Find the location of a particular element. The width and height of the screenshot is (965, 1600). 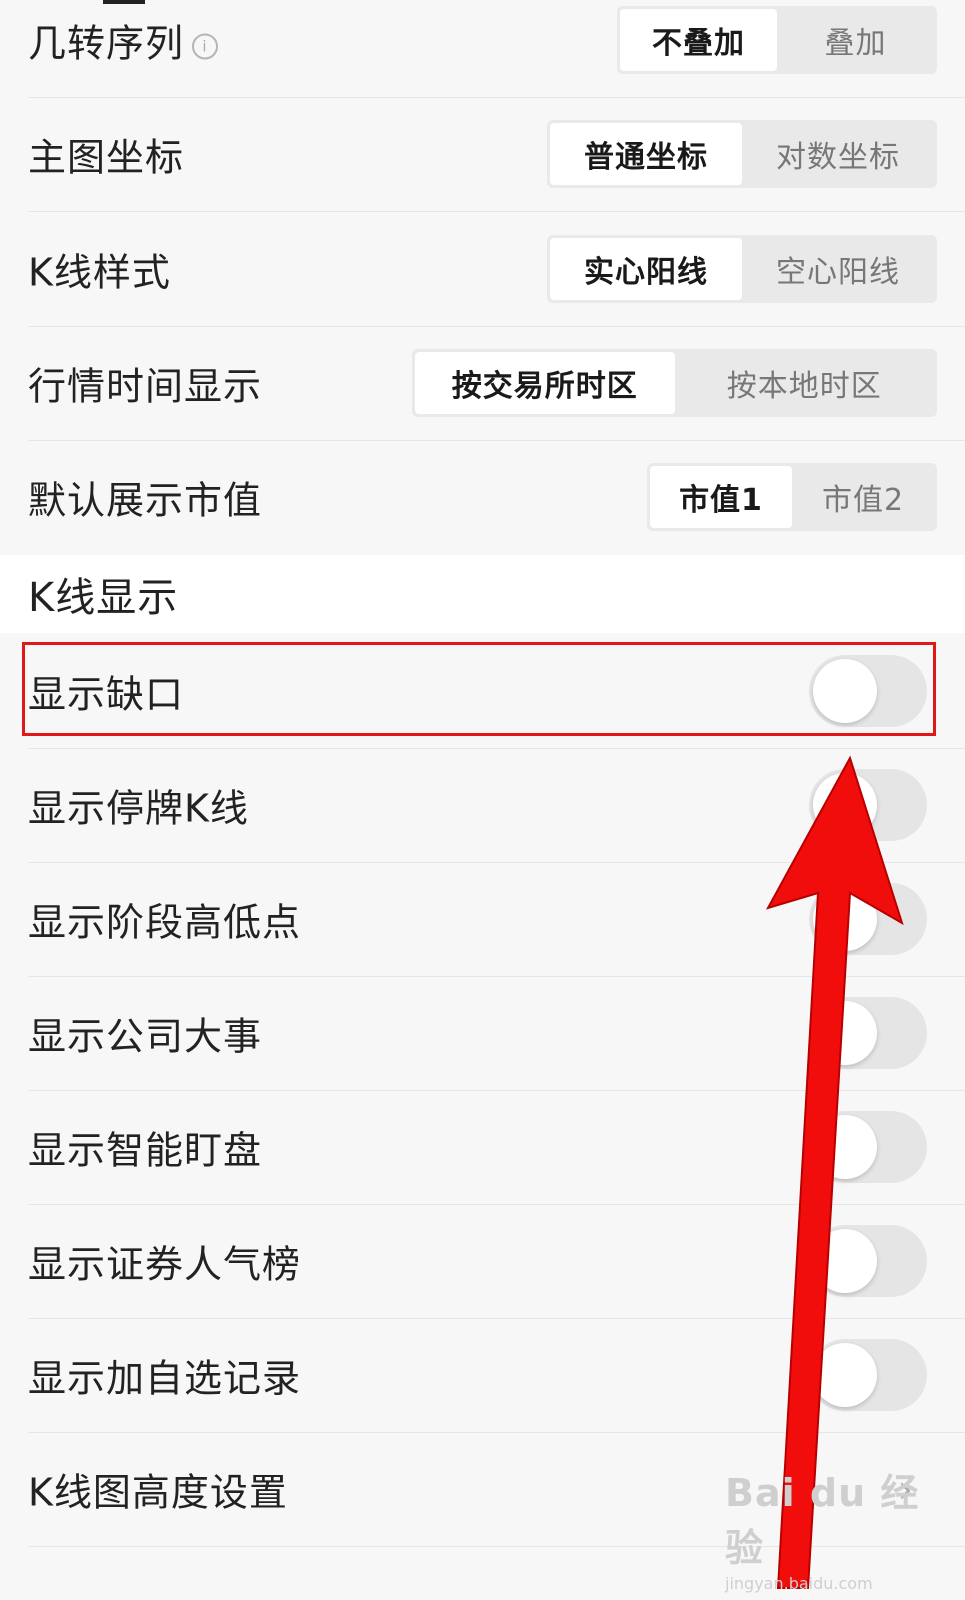

toggle-label: 显示缺口 is located at coordinates (106, 694).